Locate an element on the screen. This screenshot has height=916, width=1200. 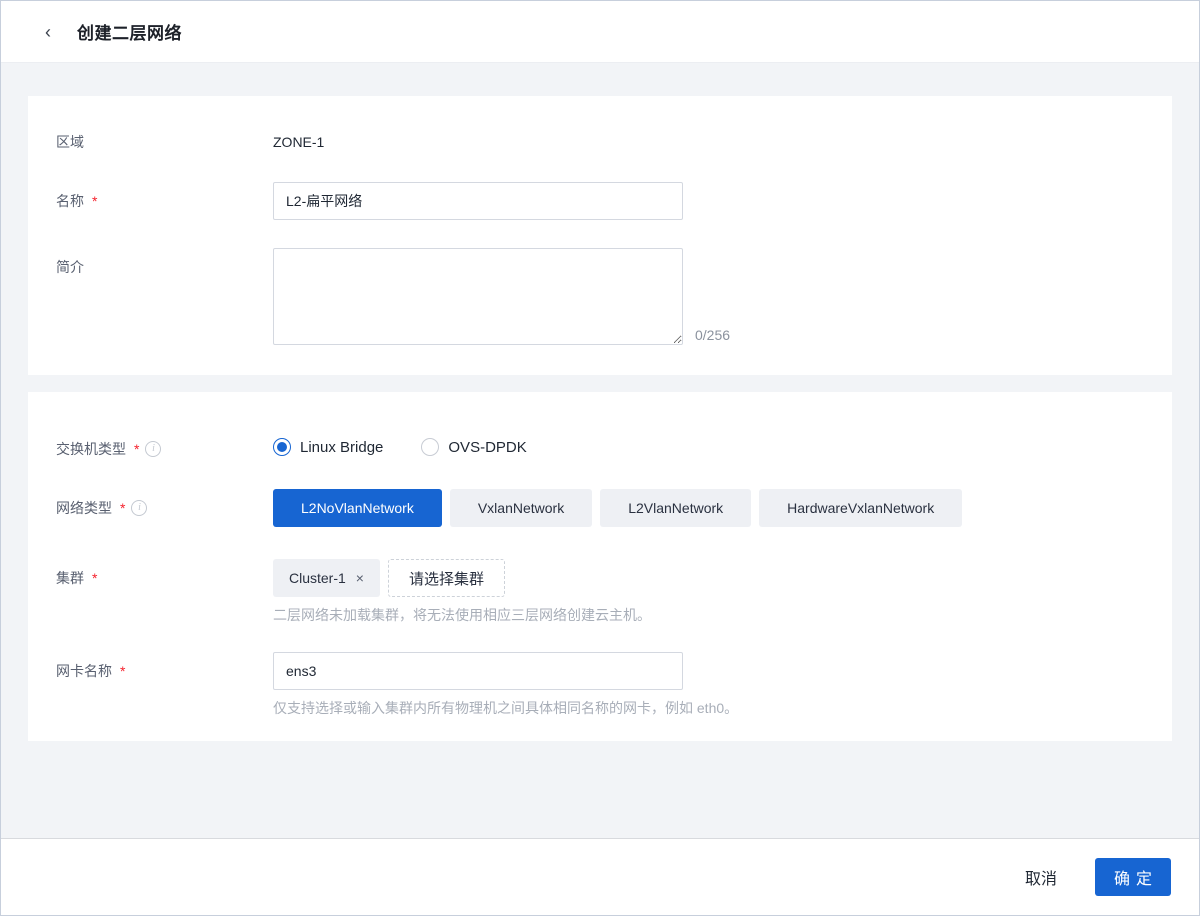
cluster-label: 集群 * is located at coordinates (164, 573).